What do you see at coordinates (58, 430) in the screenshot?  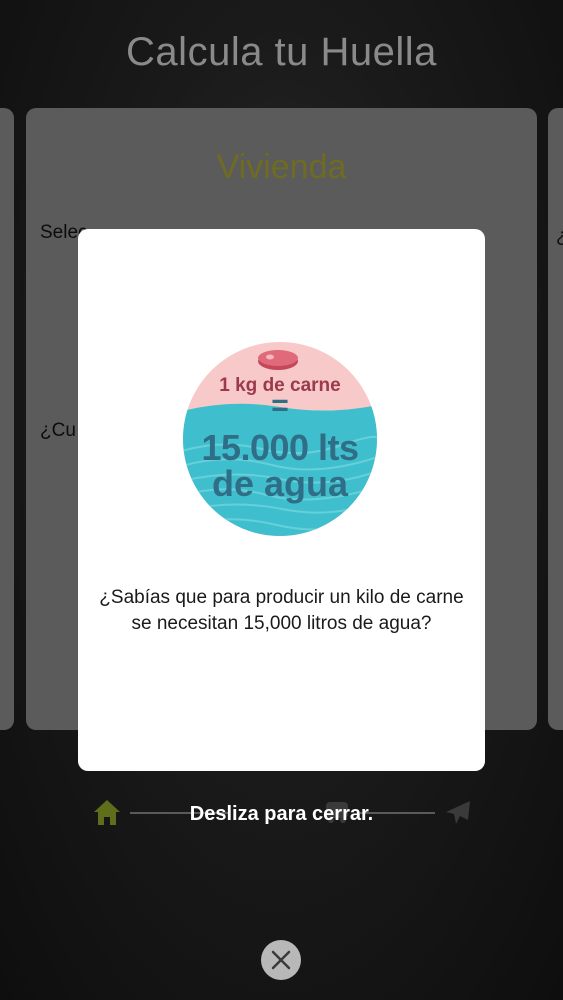 I see `card-question-2: ¿Cu` at bounding box center [58, 430].